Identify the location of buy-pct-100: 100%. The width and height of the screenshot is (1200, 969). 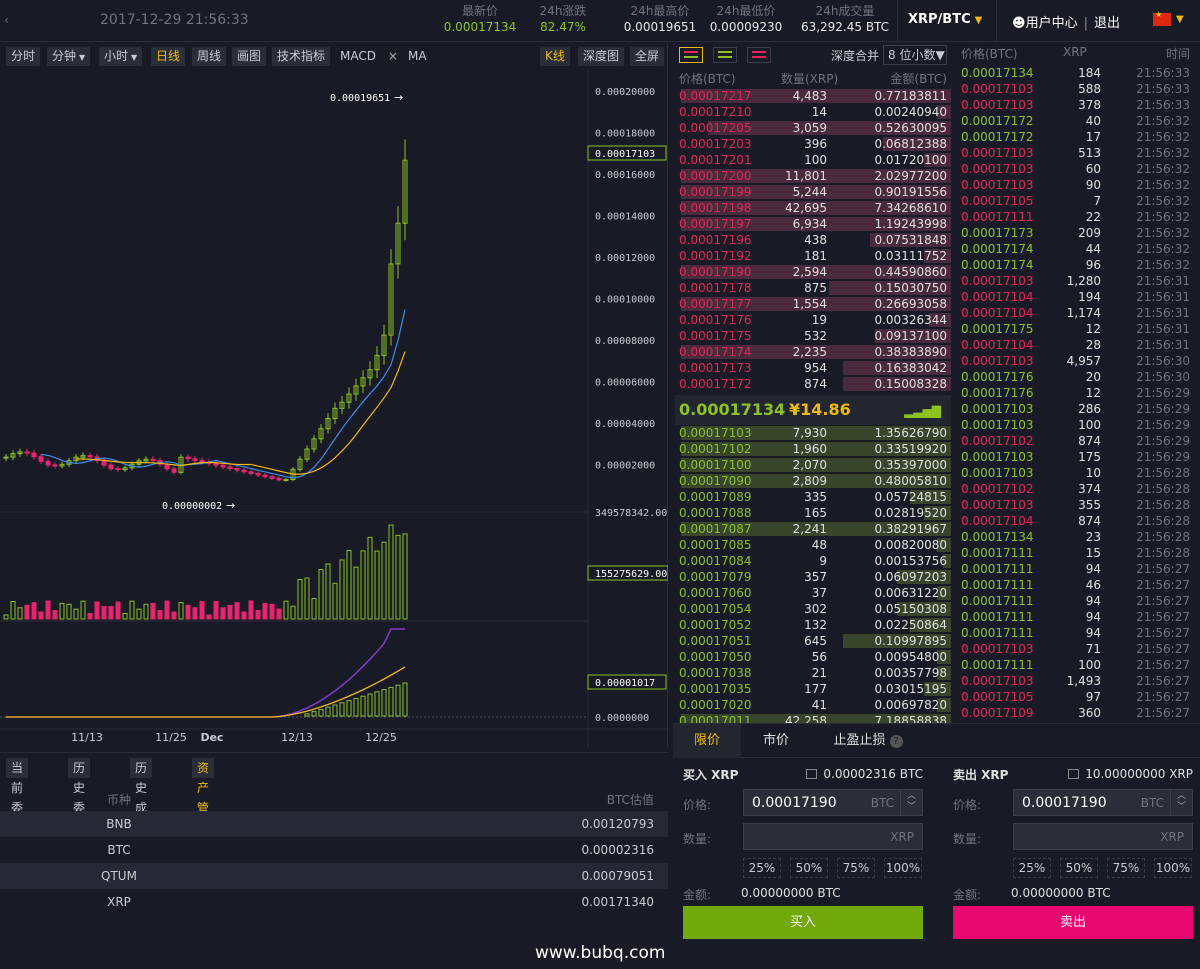
(903, 868).